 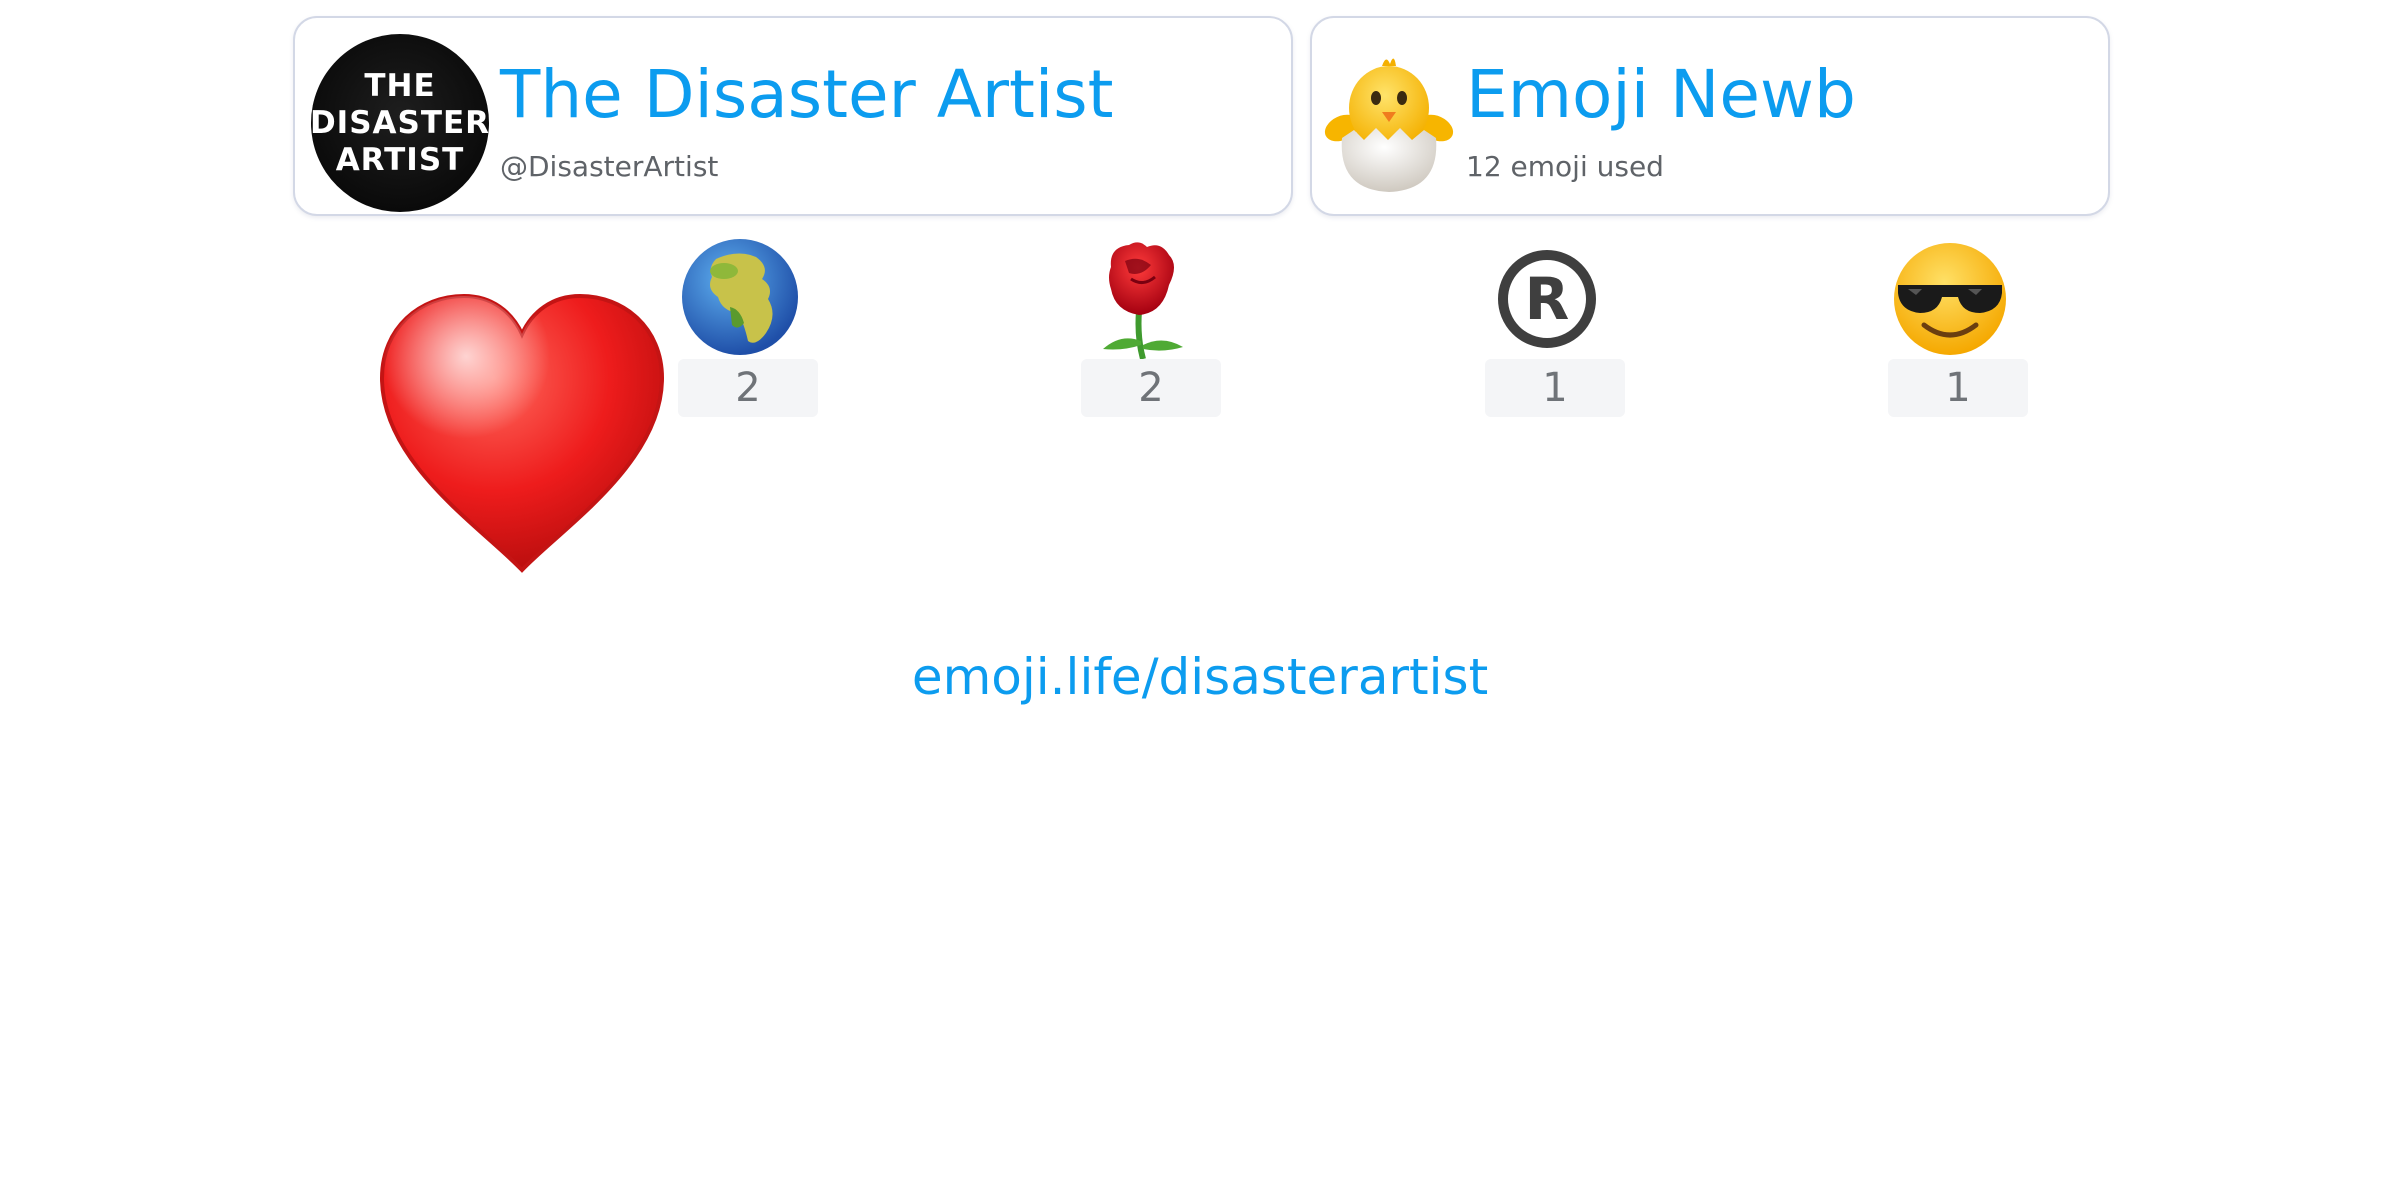 What do you see at coordinates (740, 297) in the screenshot?
I see `globe-europe-africa-icon` at bounding box center [740, 297].